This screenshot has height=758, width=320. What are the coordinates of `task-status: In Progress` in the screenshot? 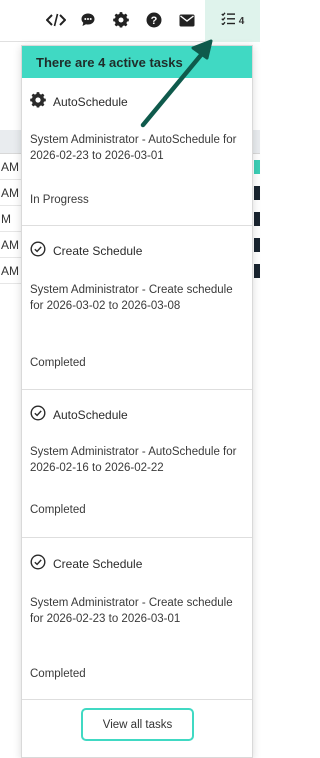 It's located at (59, 200).